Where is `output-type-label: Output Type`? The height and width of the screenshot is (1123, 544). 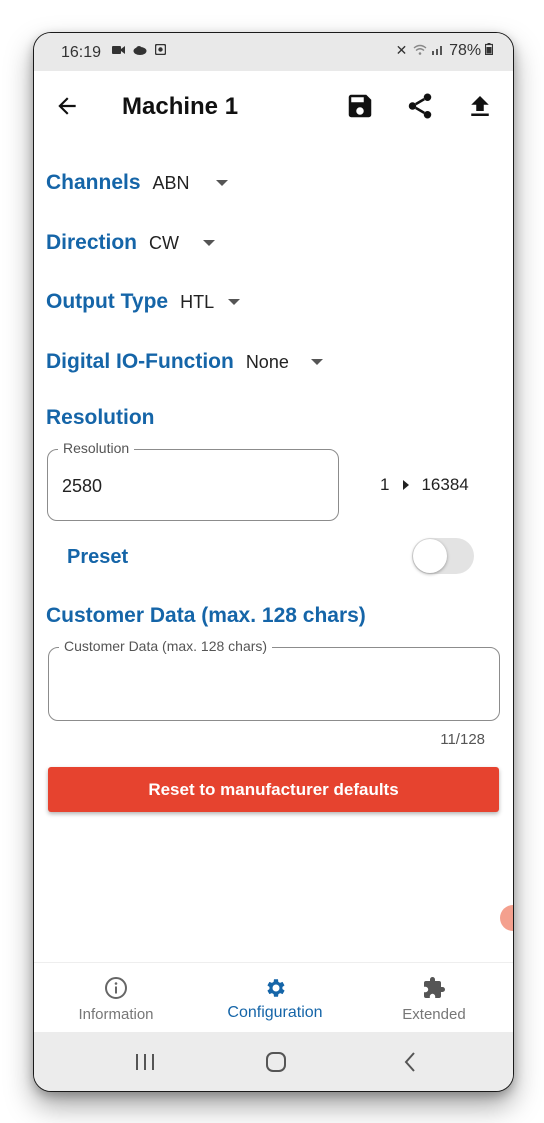 output-type-label: Output Type is located at coordinates (107, 301).